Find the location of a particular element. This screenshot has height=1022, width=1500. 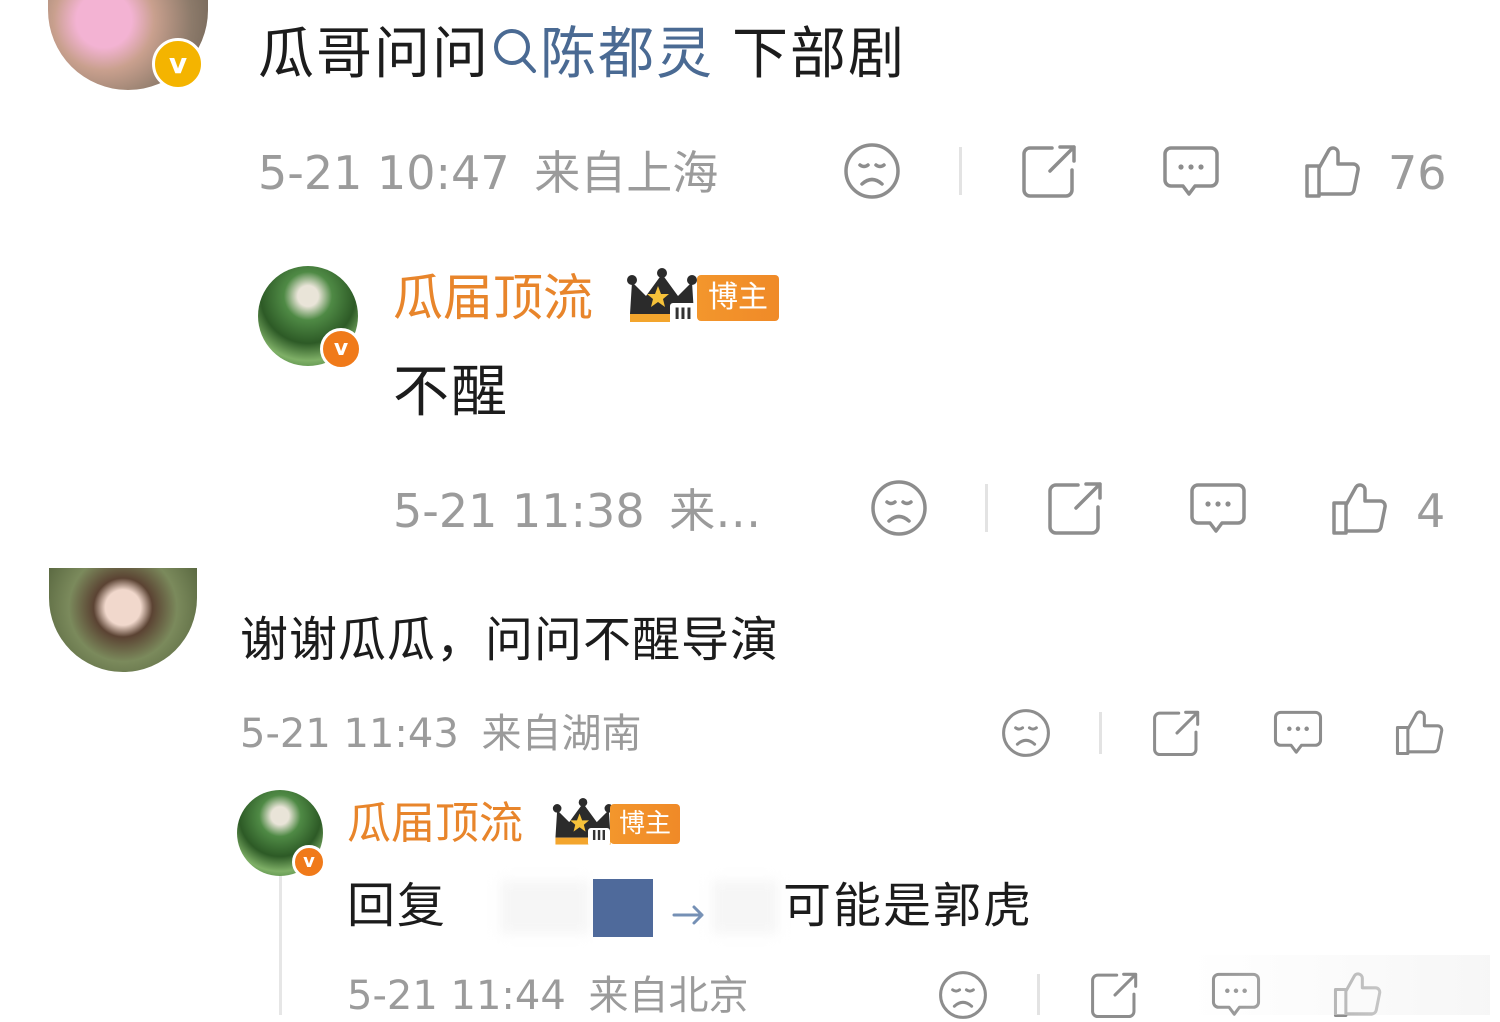

like-count: 76 is located at coordinates (1417, 173).